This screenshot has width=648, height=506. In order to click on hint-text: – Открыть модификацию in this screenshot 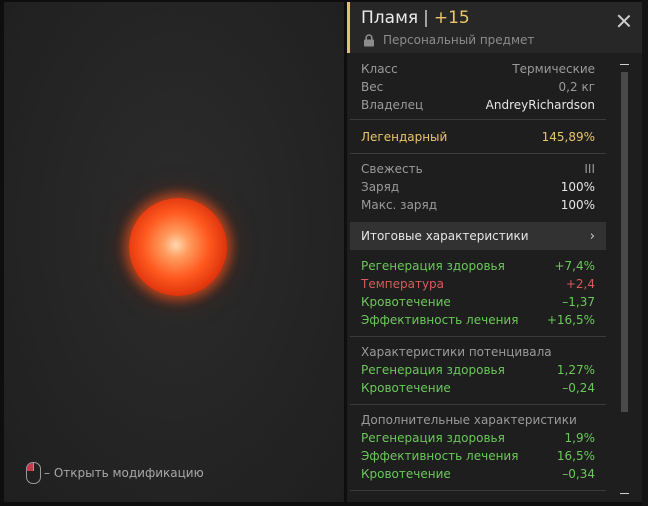, I will do `click(124, 473)`.